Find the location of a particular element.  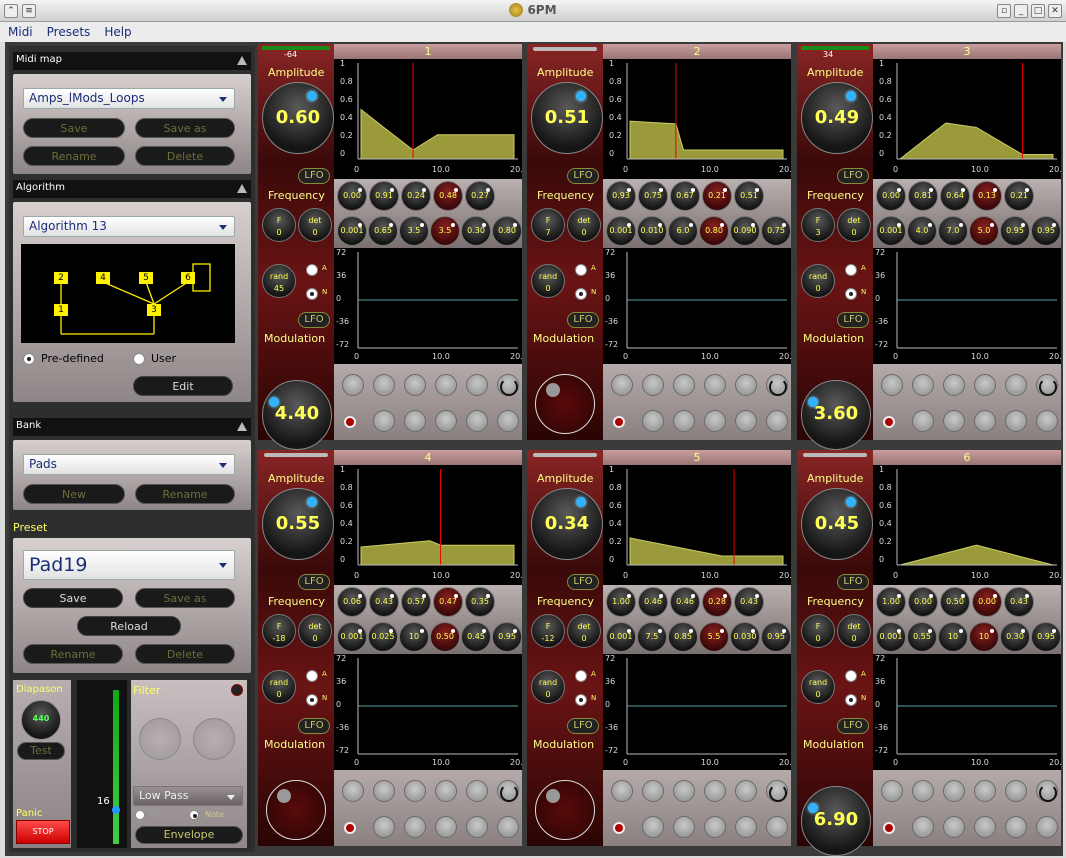

bank-rename-button: Rename is located at coordinates (185, 494).